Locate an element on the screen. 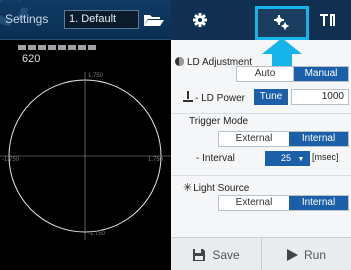  ld-adjustment-manual: Manual is located at coordinates (320, 74).